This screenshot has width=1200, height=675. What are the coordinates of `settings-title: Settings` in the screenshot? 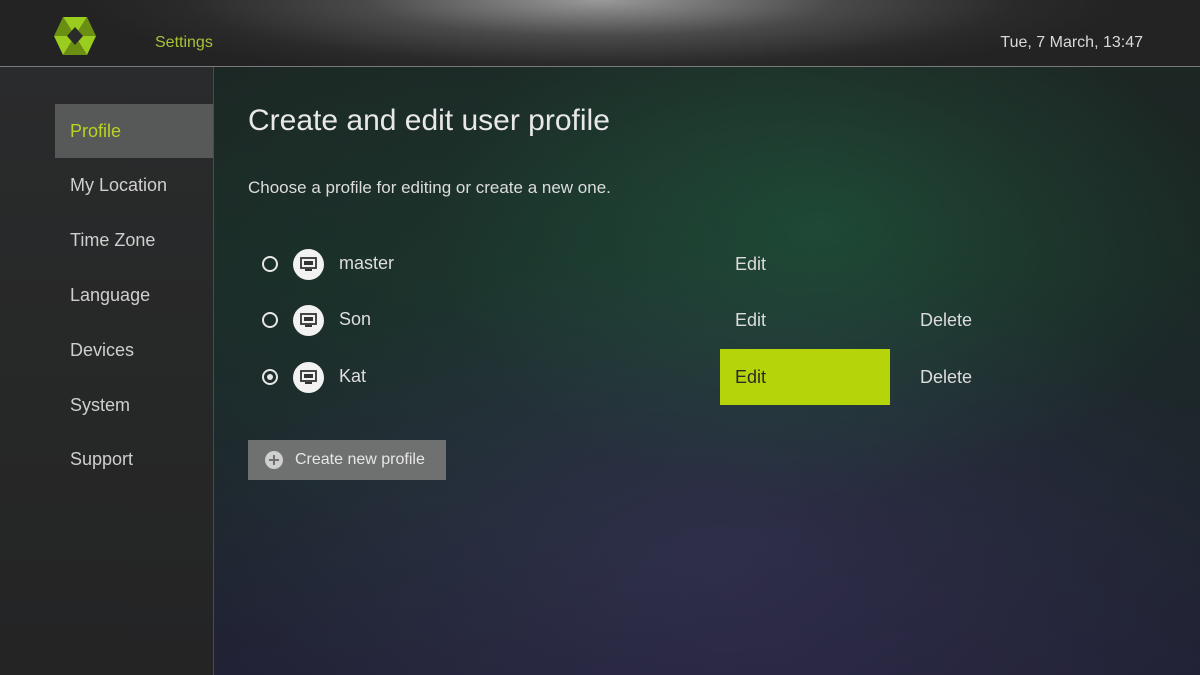 It's located at (184, 42).